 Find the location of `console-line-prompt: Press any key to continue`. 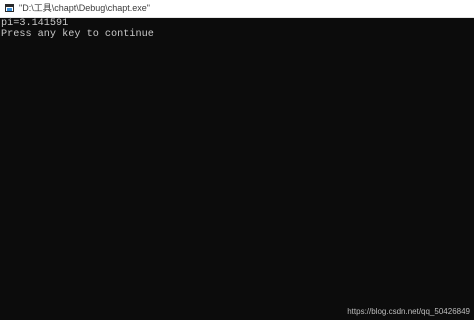

console-line-prompt: Press any key to continue is located at coordinates (77, 34).